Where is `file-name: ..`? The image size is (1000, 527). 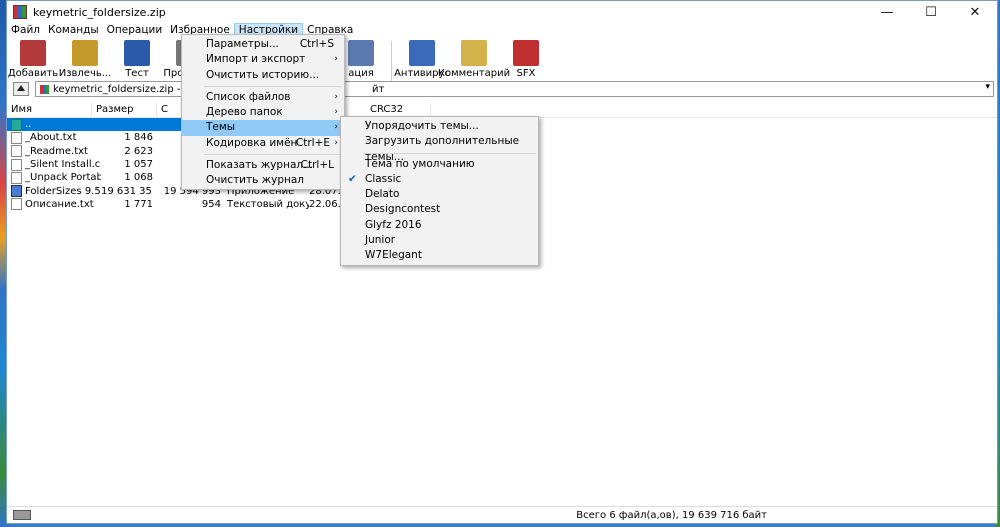 file-name: .. is located at coordinates (28, 125).